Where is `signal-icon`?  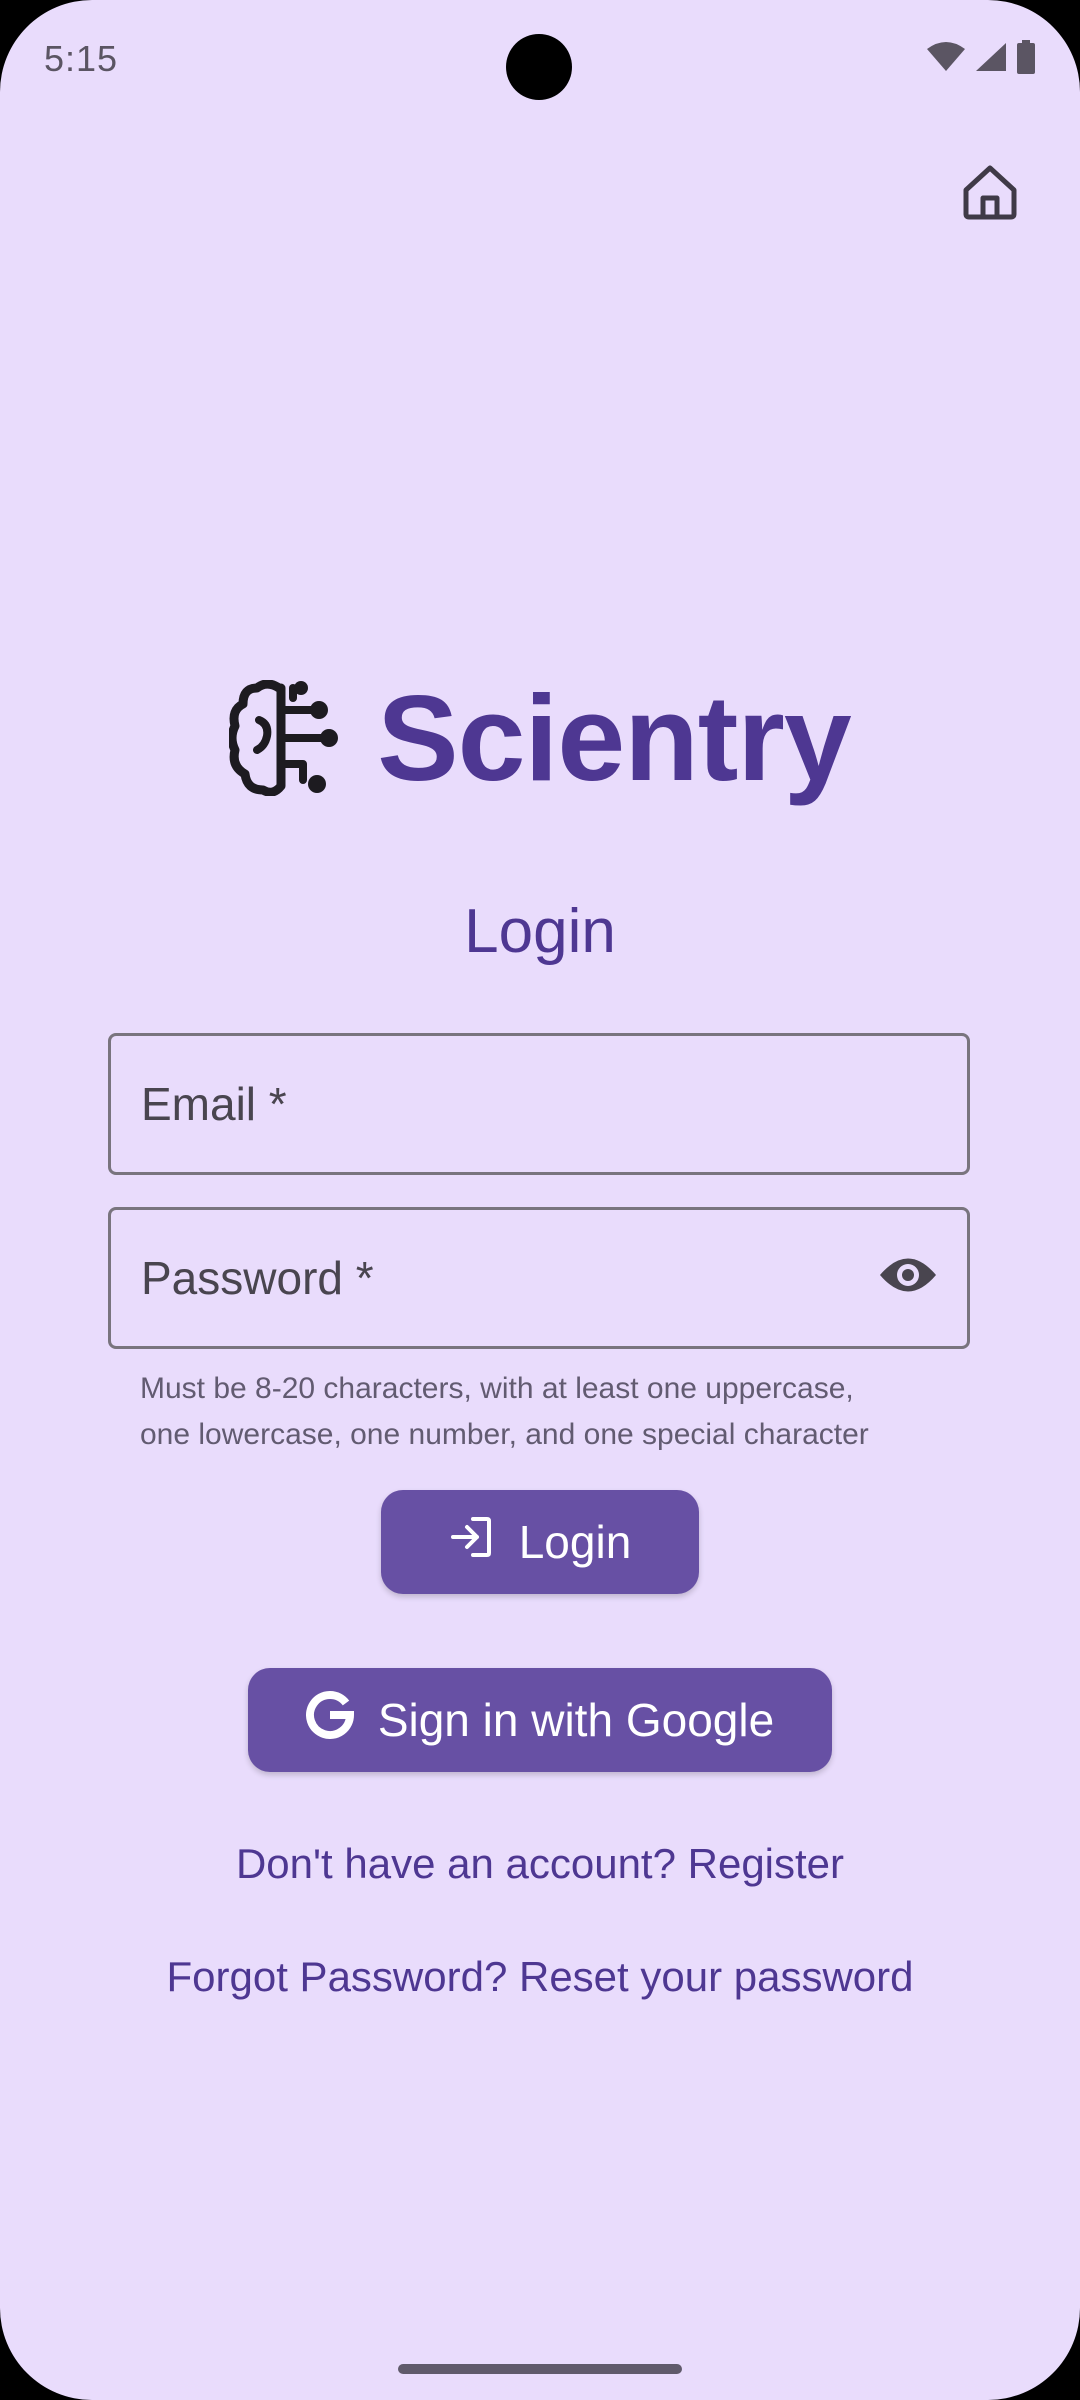 signal-icon is located at coordinates (991, 59).